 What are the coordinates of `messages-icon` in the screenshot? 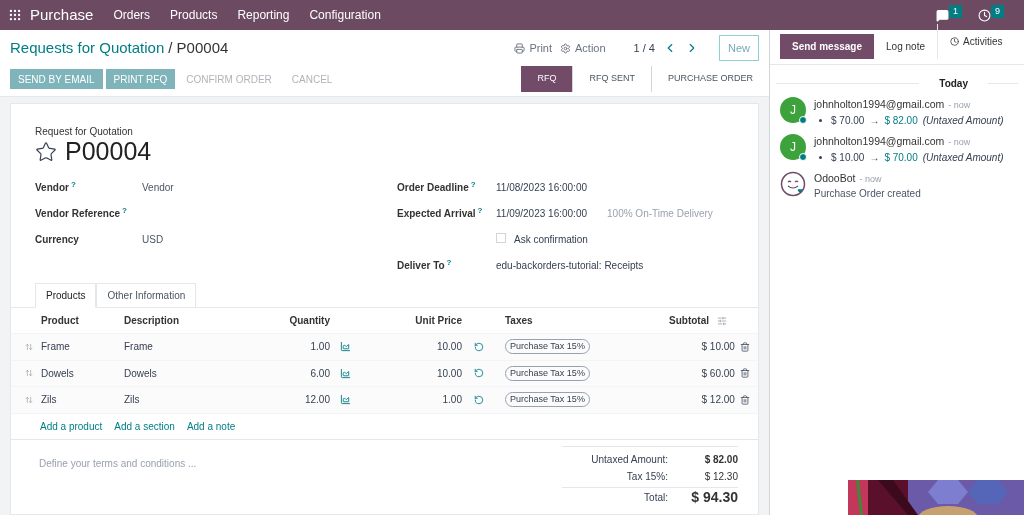 It's located at (942, 15).